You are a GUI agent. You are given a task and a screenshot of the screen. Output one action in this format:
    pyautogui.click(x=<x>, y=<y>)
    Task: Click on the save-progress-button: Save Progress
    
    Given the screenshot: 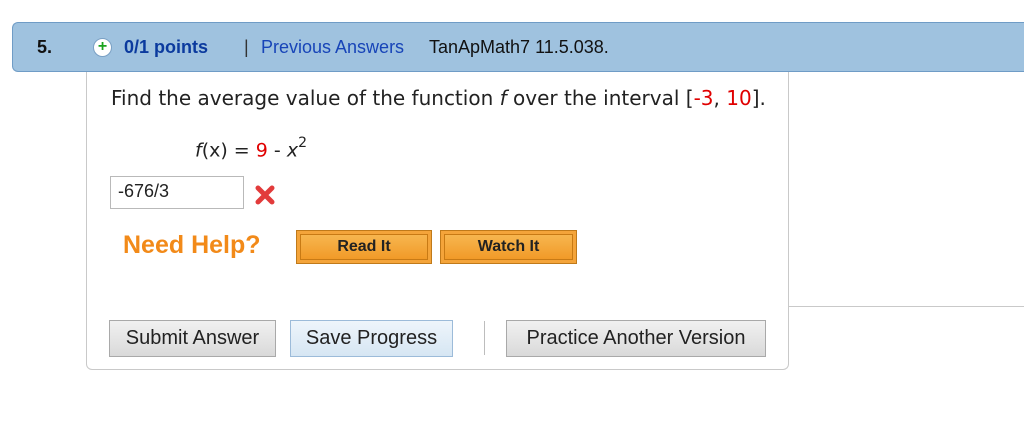 What is the action you would take?
    pyautogui.click(x=371, y=338)
    